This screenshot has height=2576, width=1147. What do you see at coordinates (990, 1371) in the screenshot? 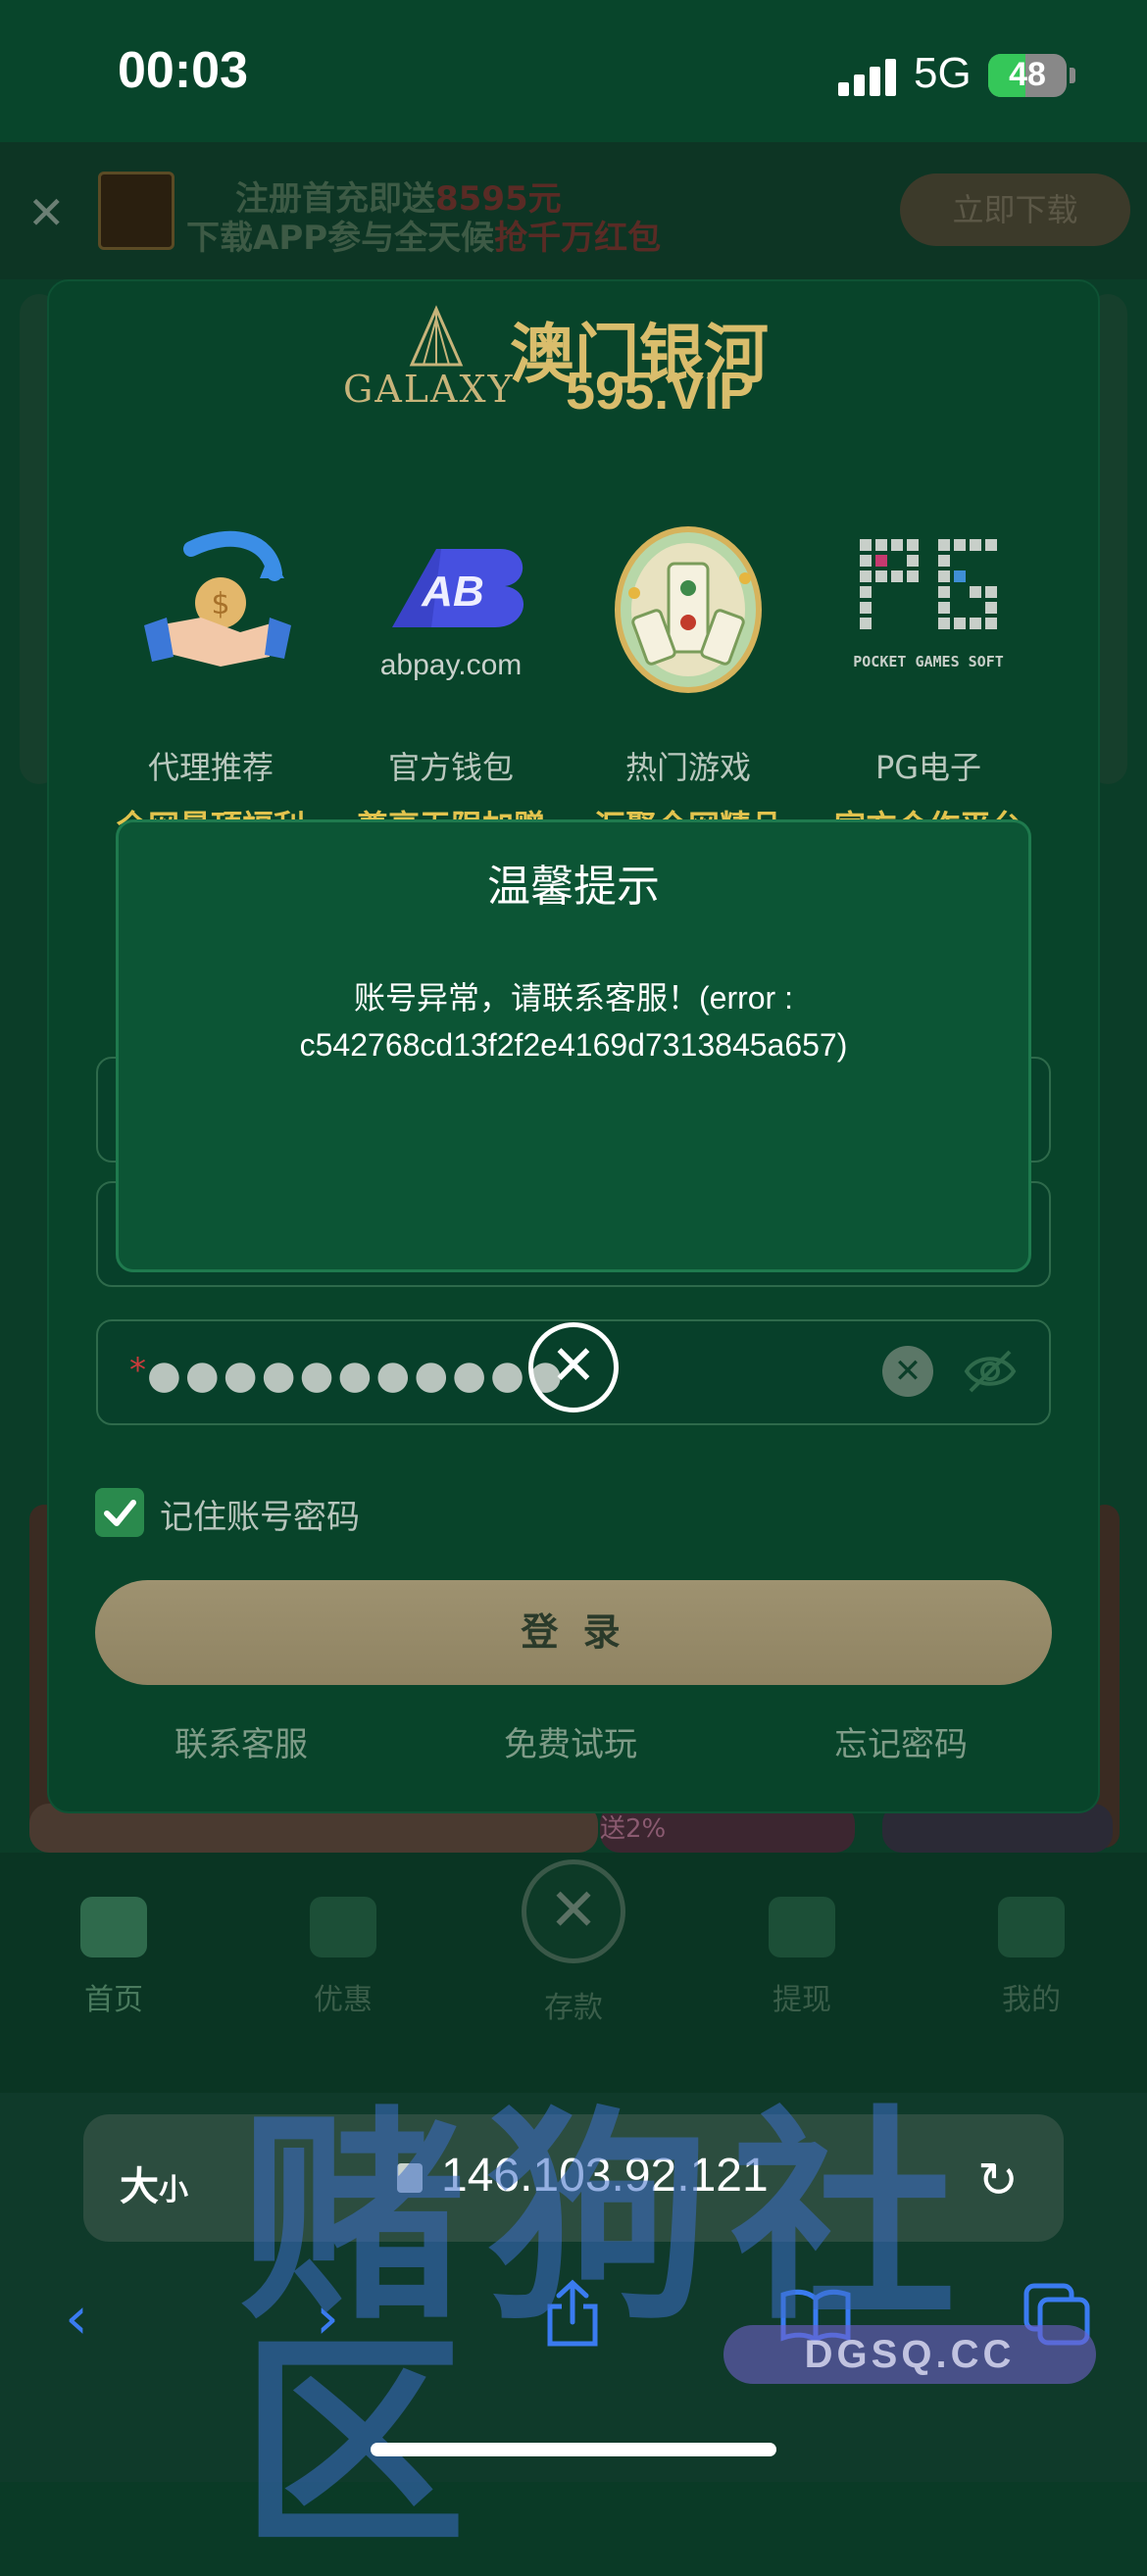
I see `eye-off-icon` at bounding box center [990, 1371].